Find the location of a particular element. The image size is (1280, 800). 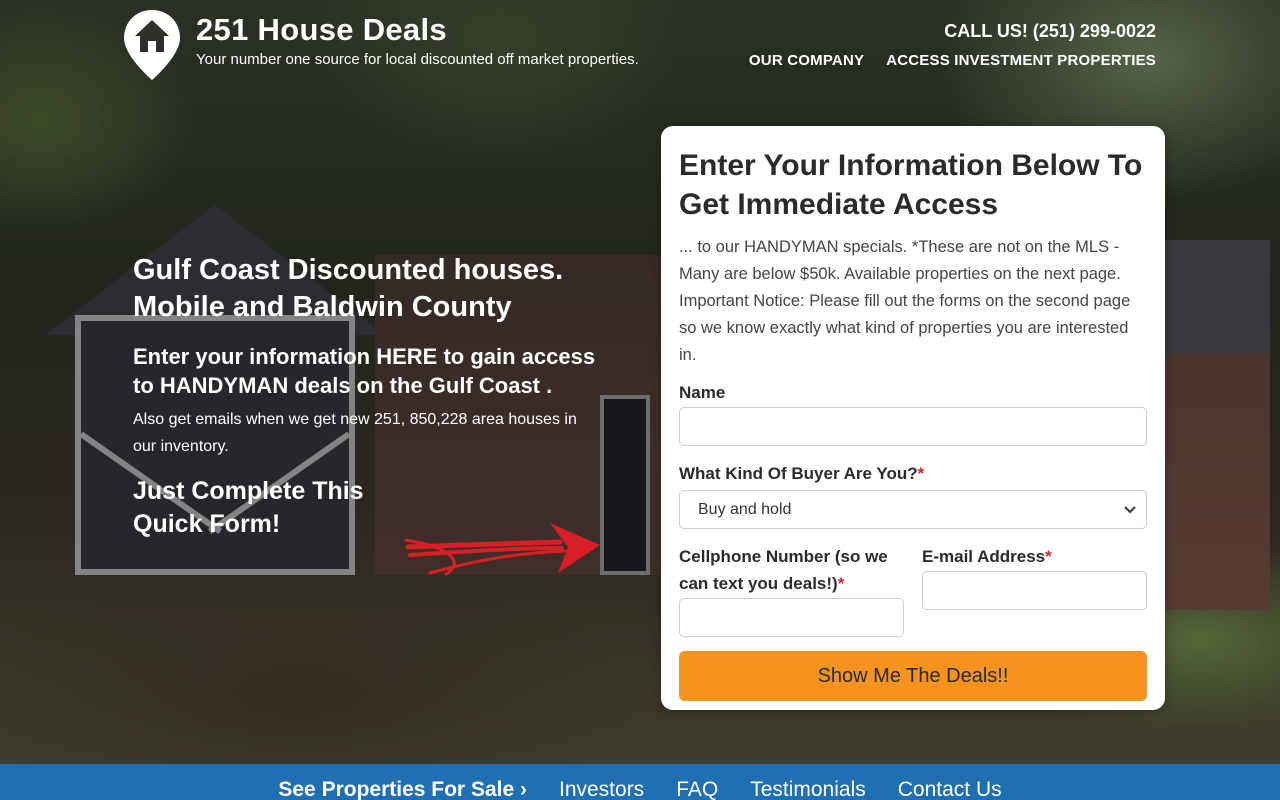

nav-testimonials: Testimonials is located at coordinates (808, 789).